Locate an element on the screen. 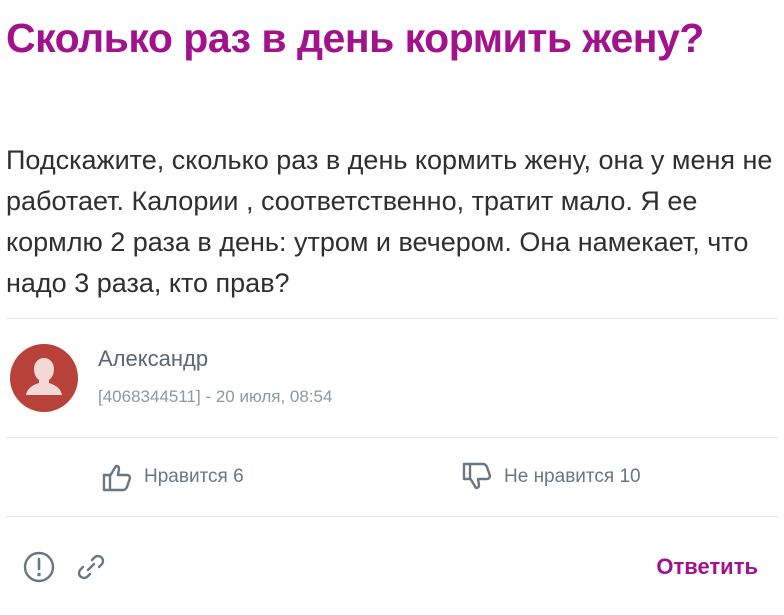  avatar is located at coordinates (44, 378).